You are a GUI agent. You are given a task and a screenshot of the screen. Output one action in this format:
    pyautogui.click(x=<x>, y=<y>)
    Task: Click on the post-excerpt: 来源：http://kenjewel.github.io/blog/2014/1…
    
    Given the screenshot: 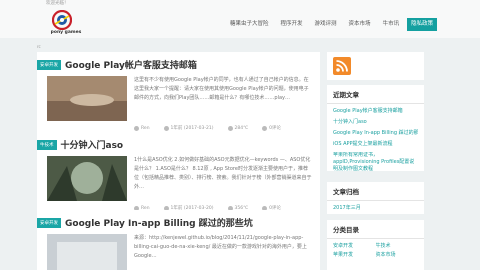 What is the action you would take?
    pyautogui.click(x=220, y=247)
    